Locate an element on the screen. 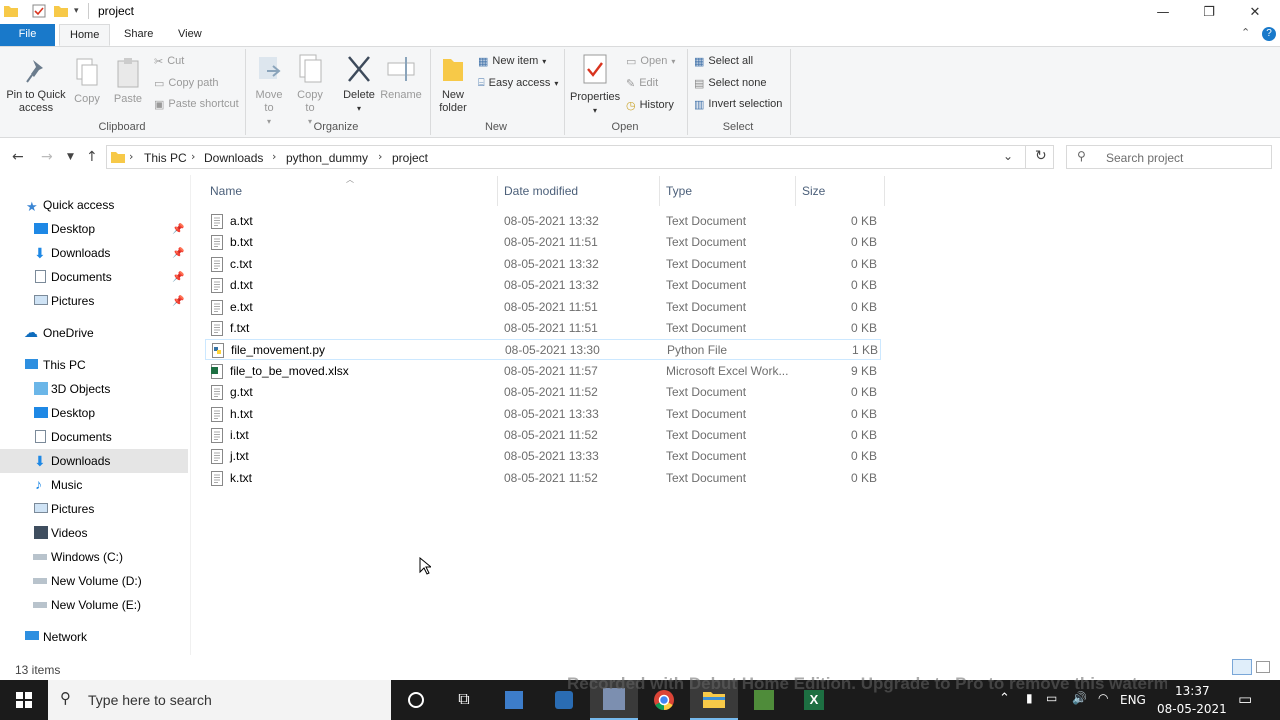 The height and width of the screenshot is (720, 1280). easy-access-button: ⌸ Easy access ▾ is located at coordinates (518, 83).